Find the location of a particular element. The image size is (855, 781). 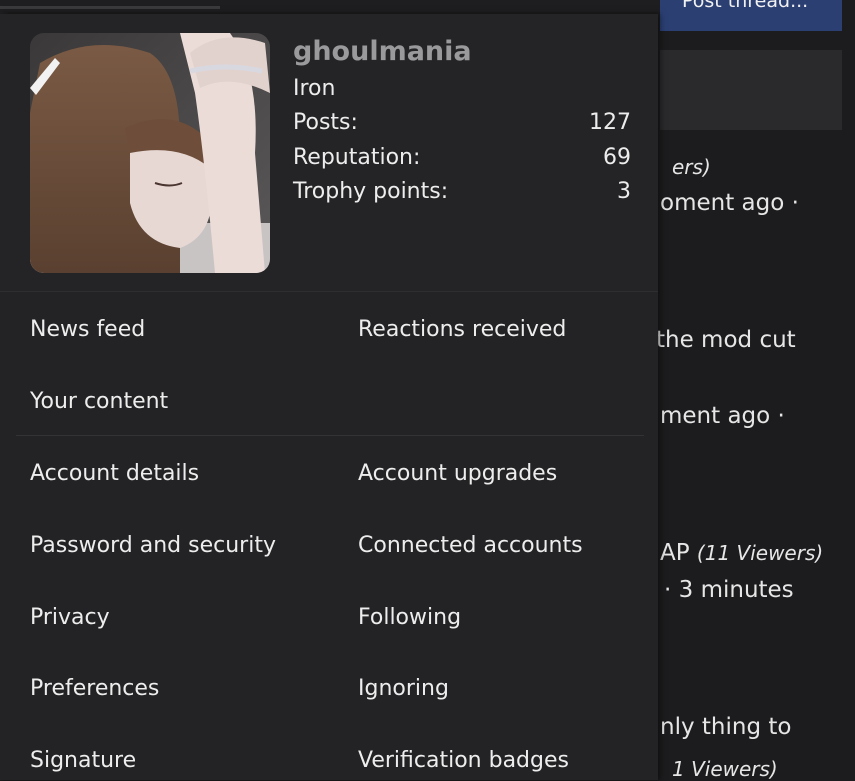

stat-label: Posts: is located at coordinates (325, 122).